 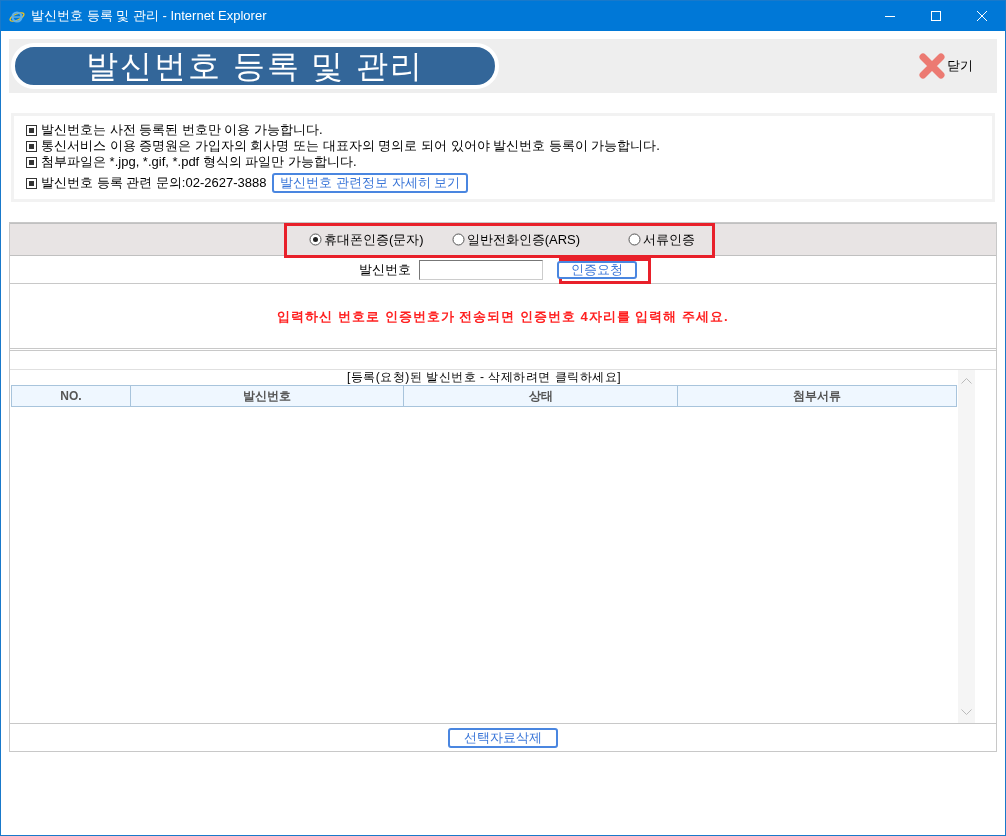 I want to click on window-title: 발신번호 등록 및 관리 - Internet Explorer, so click(x=149, y=16).